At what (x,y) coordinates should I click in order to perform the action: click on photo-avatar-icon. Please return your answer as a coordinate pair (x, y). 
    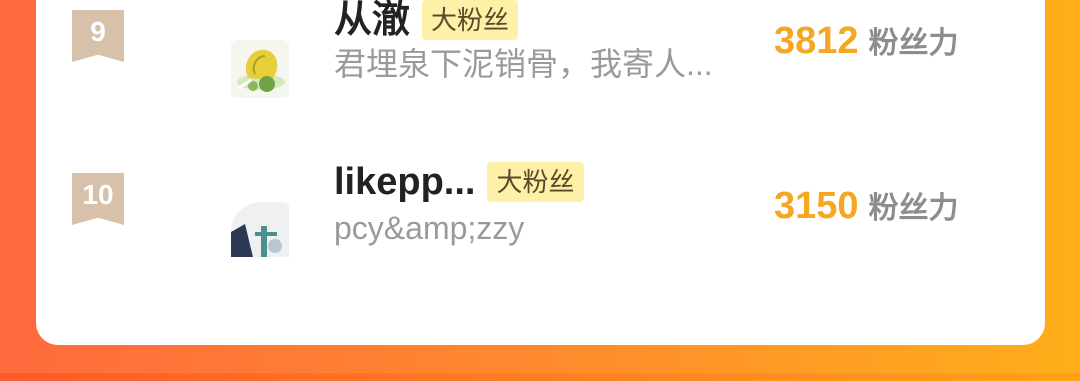
    Looking at the image, I should click on (260, 229).